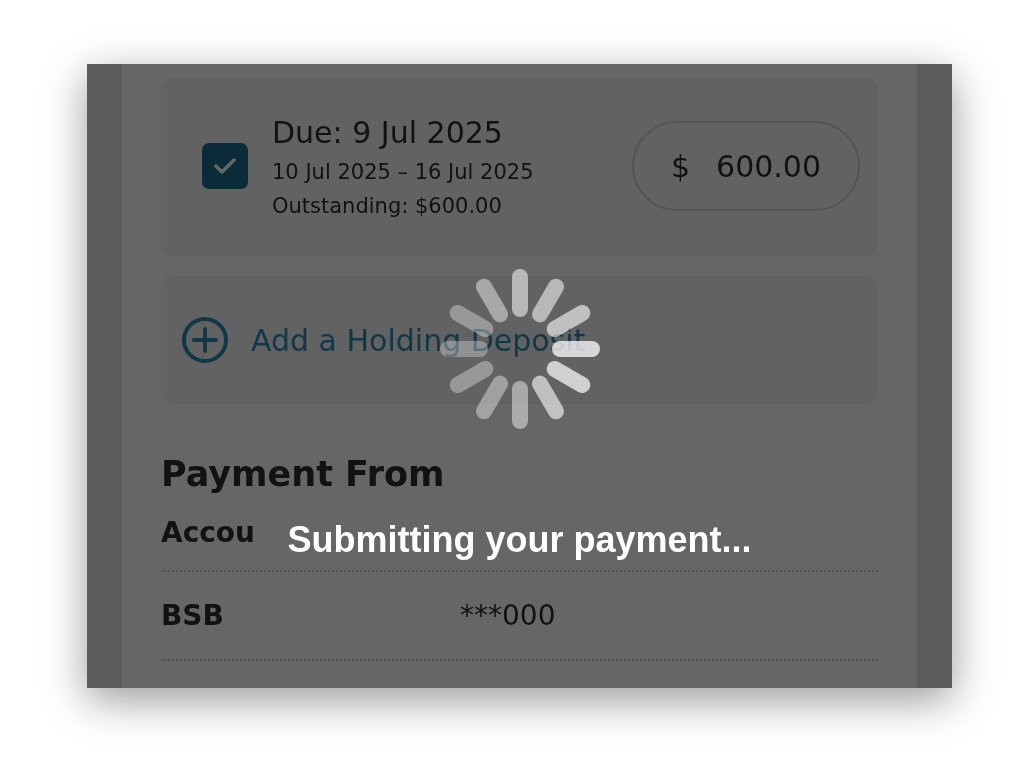 Image resolution: width=1017 pixels, height=776 pixels. I want to click on field-value: ***000, so click(508, 615).